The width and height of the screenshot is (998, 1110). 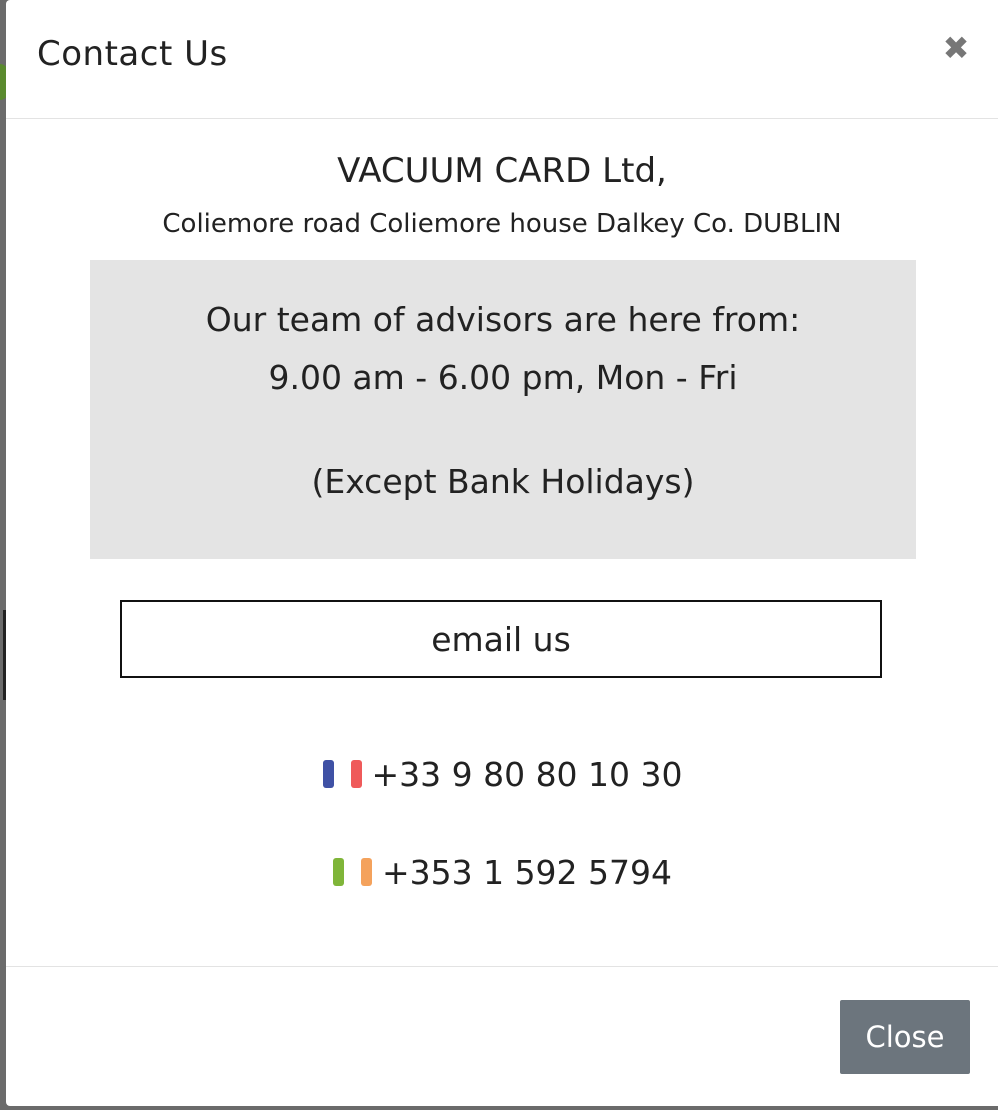 I want to click on modal-title: Contact Us, so click(x=132, y=54).